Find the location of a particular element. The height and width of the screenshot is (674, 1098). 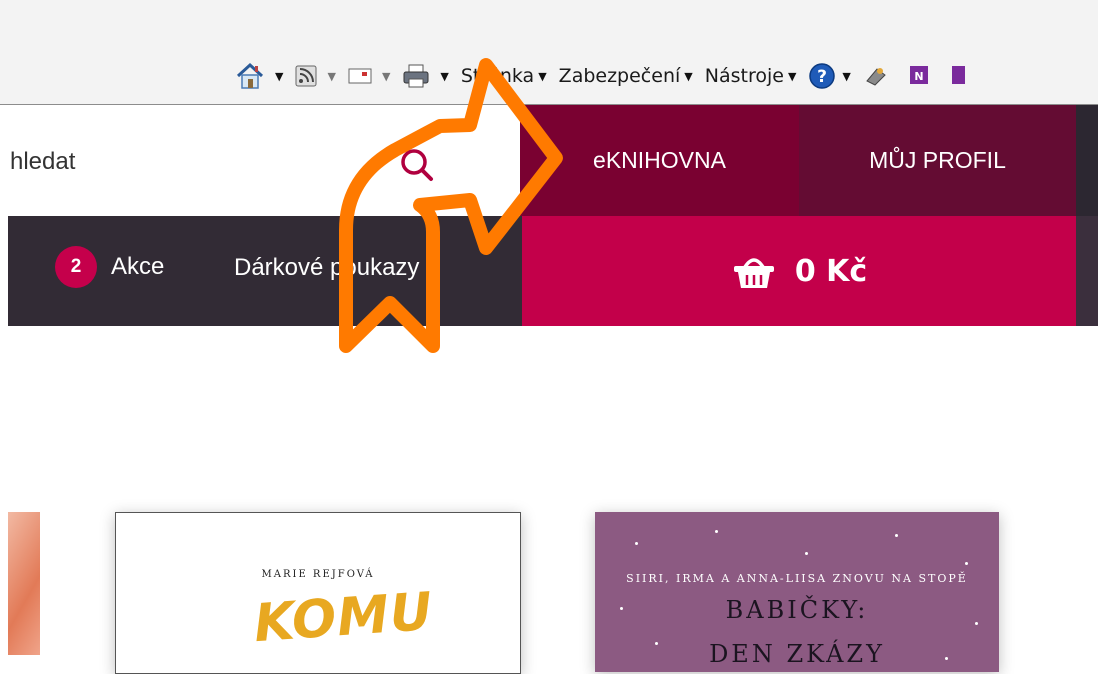

book-cover: MARIE REJFOVÁ KOMU is located at coordinates (318, 593).